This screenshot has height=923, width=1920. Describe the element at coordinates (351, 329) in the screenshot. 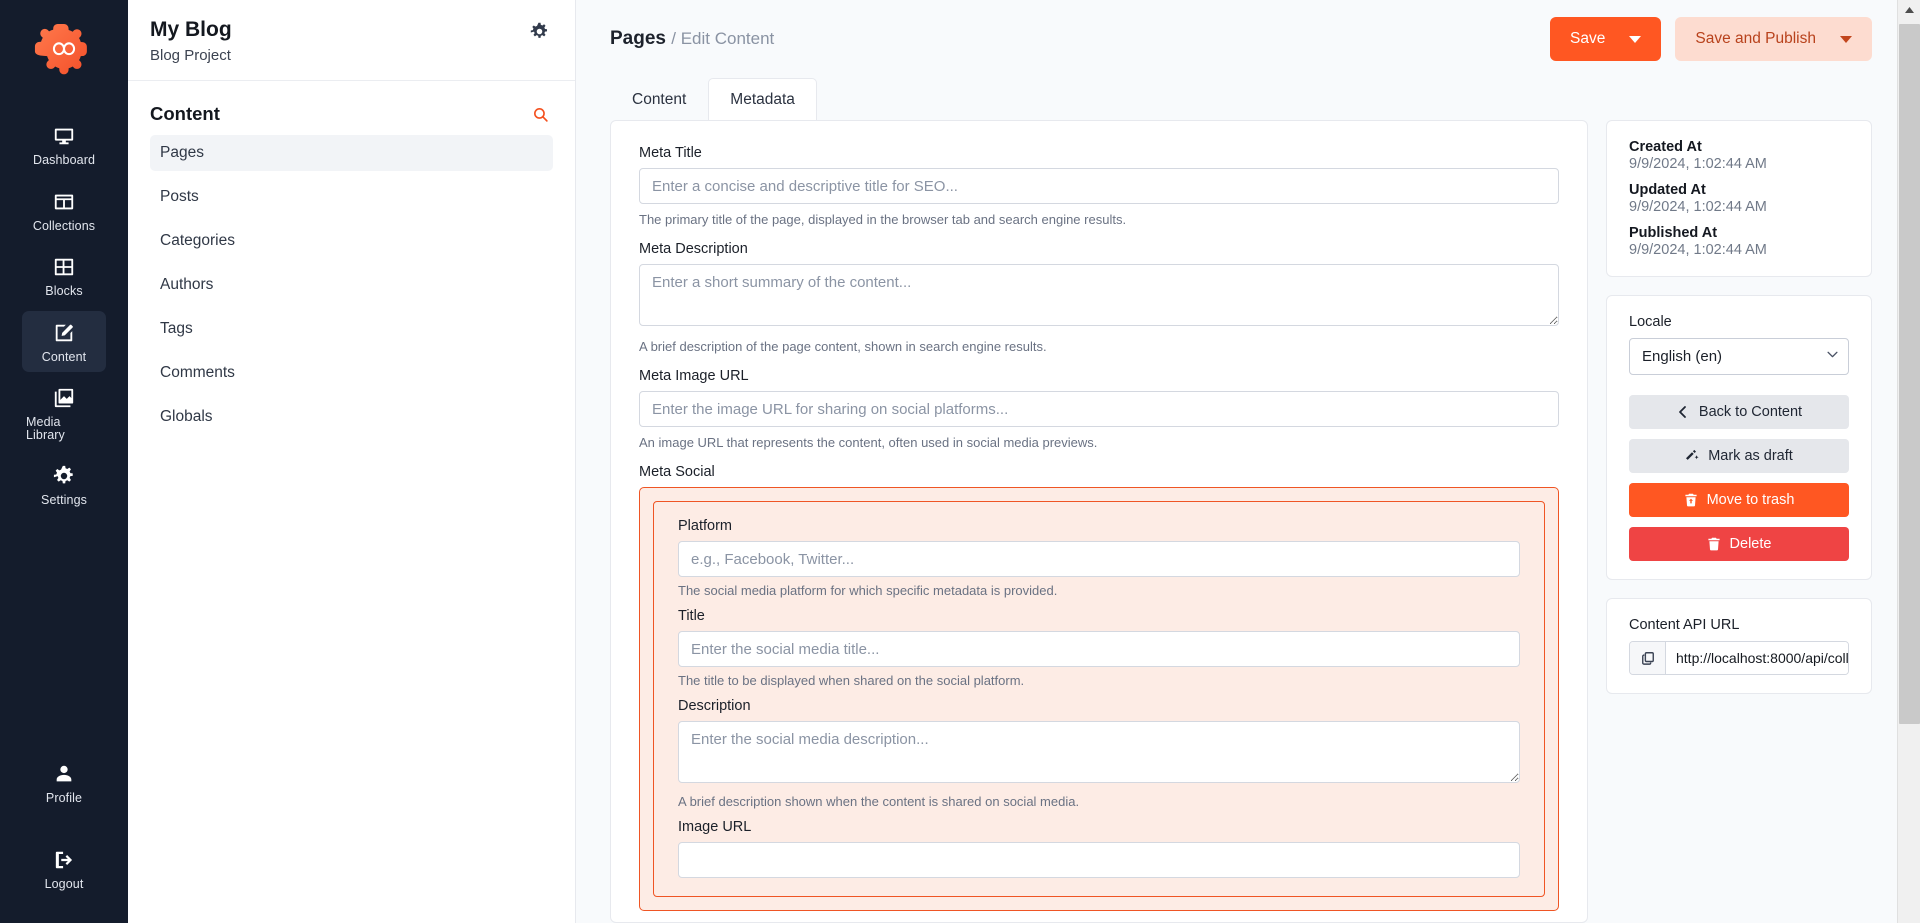

I see `list-item-tags: Tags` at that location.